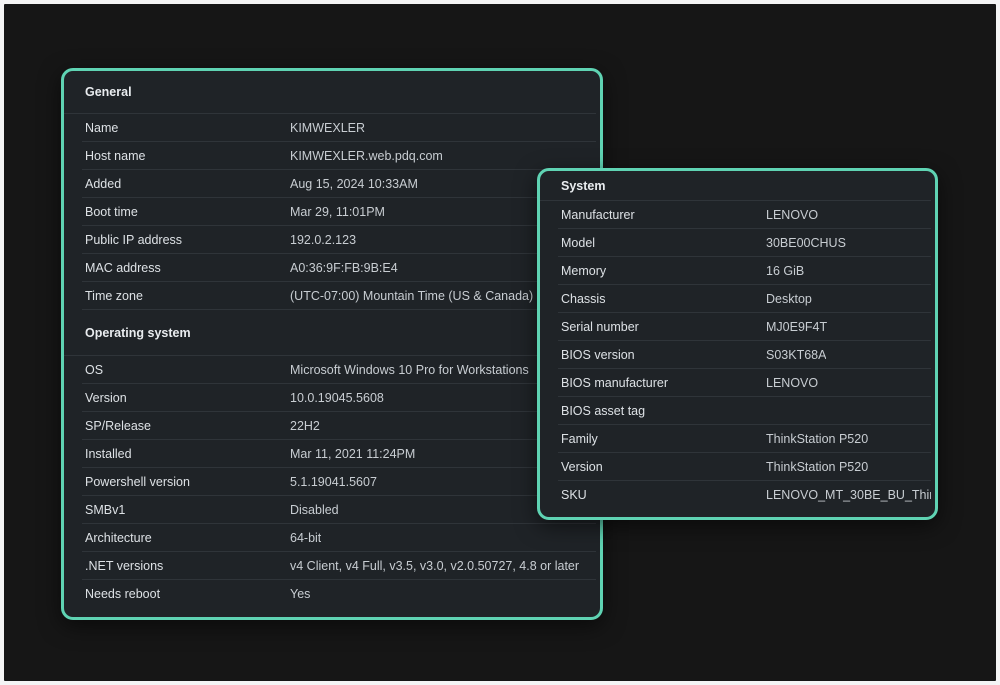 Image resolution: width=1000 pixels, height=685 pixels. I want to click on property-label: Installed, so click(108, 454).